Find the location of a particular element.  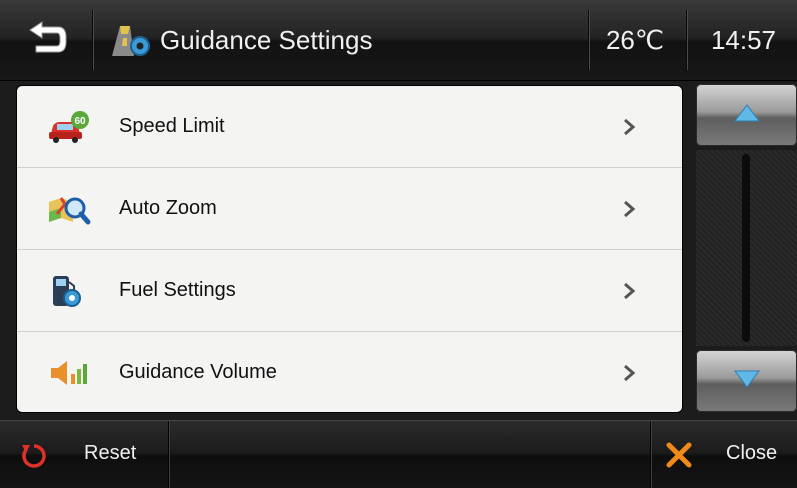

temperature-readout: 26℃ is located at coordinates (635, 40).